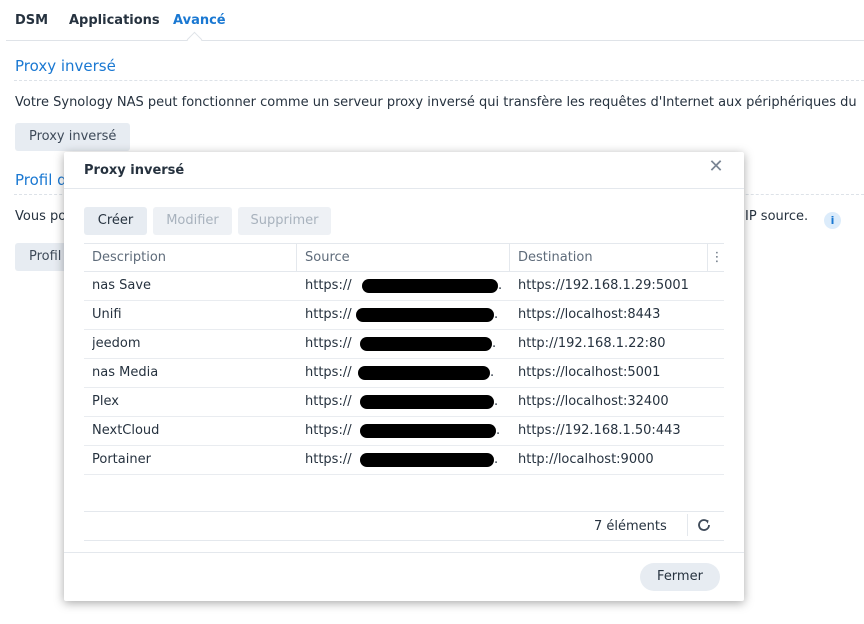  I want to click on table-header: Description Source Destination ⋮, so click(404, 257).